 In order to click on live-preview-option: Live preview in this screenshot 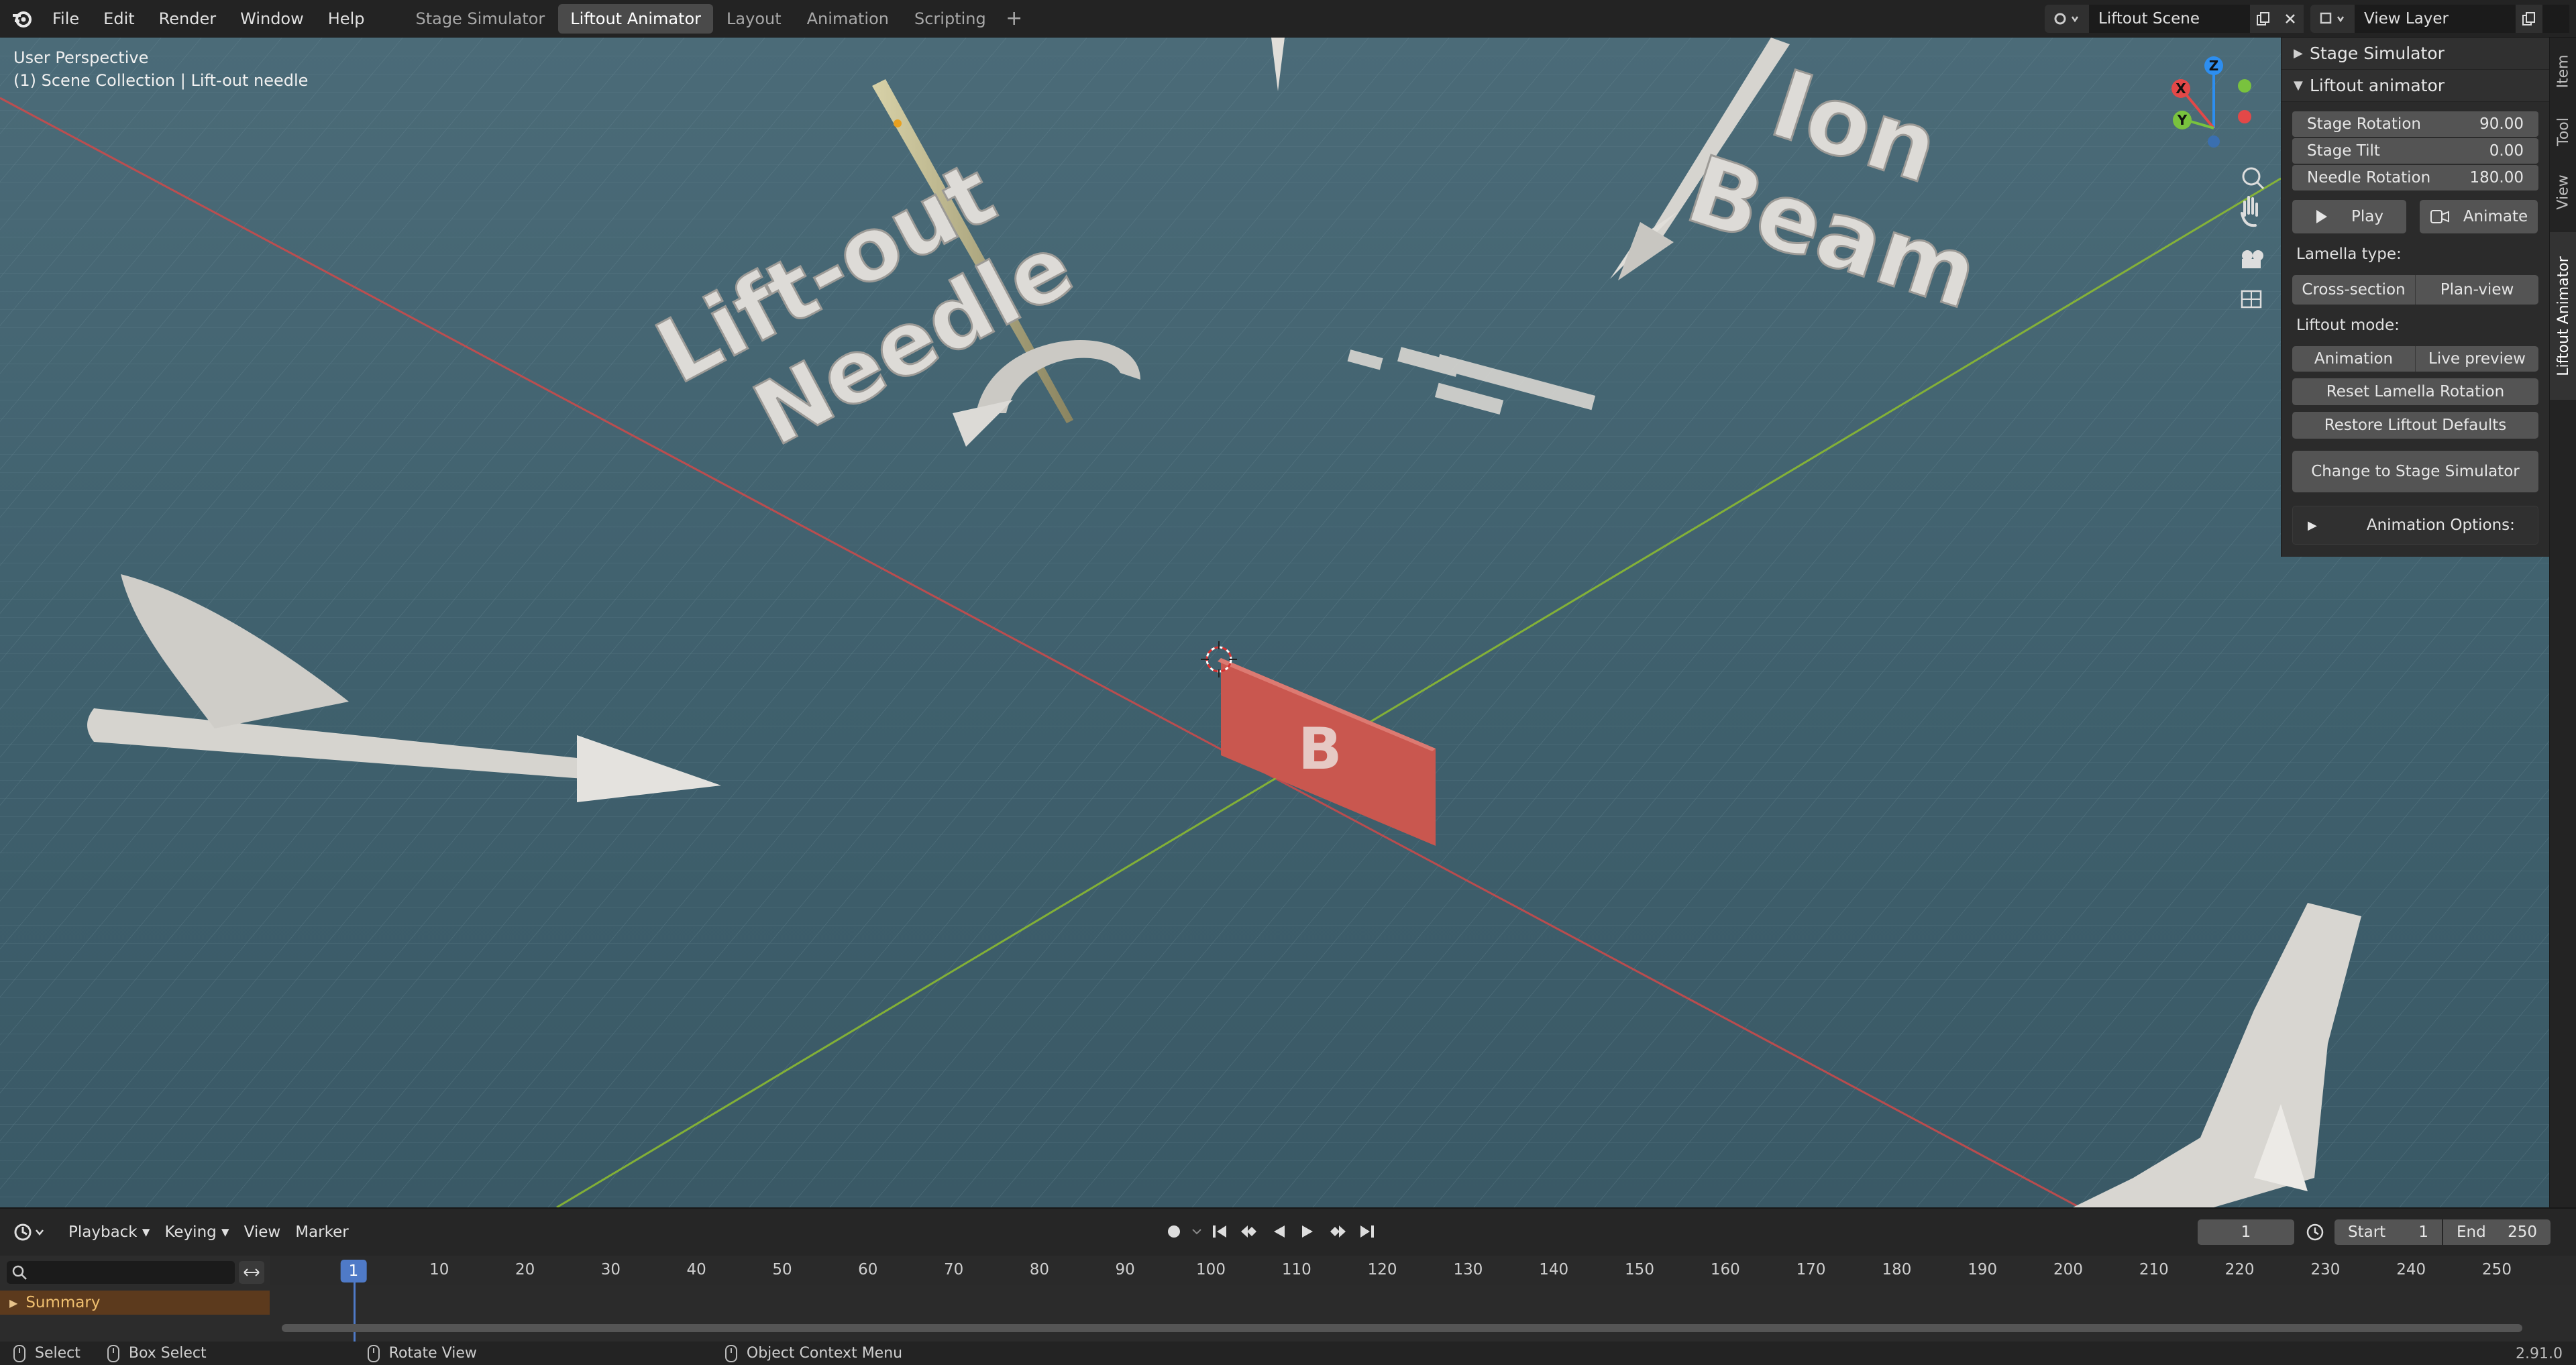, I will do `click(2477, 359)`.